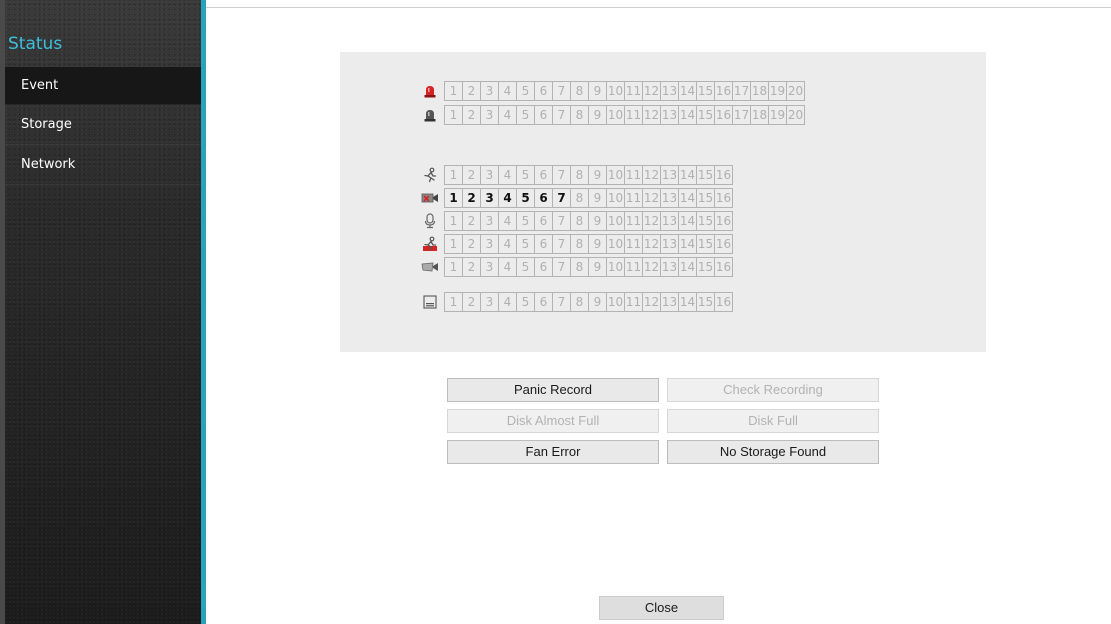 Image resolution: width=1111 pixels, height=624 pixels. I want to click on sidebar-item-network: Network, so click(103, 165).